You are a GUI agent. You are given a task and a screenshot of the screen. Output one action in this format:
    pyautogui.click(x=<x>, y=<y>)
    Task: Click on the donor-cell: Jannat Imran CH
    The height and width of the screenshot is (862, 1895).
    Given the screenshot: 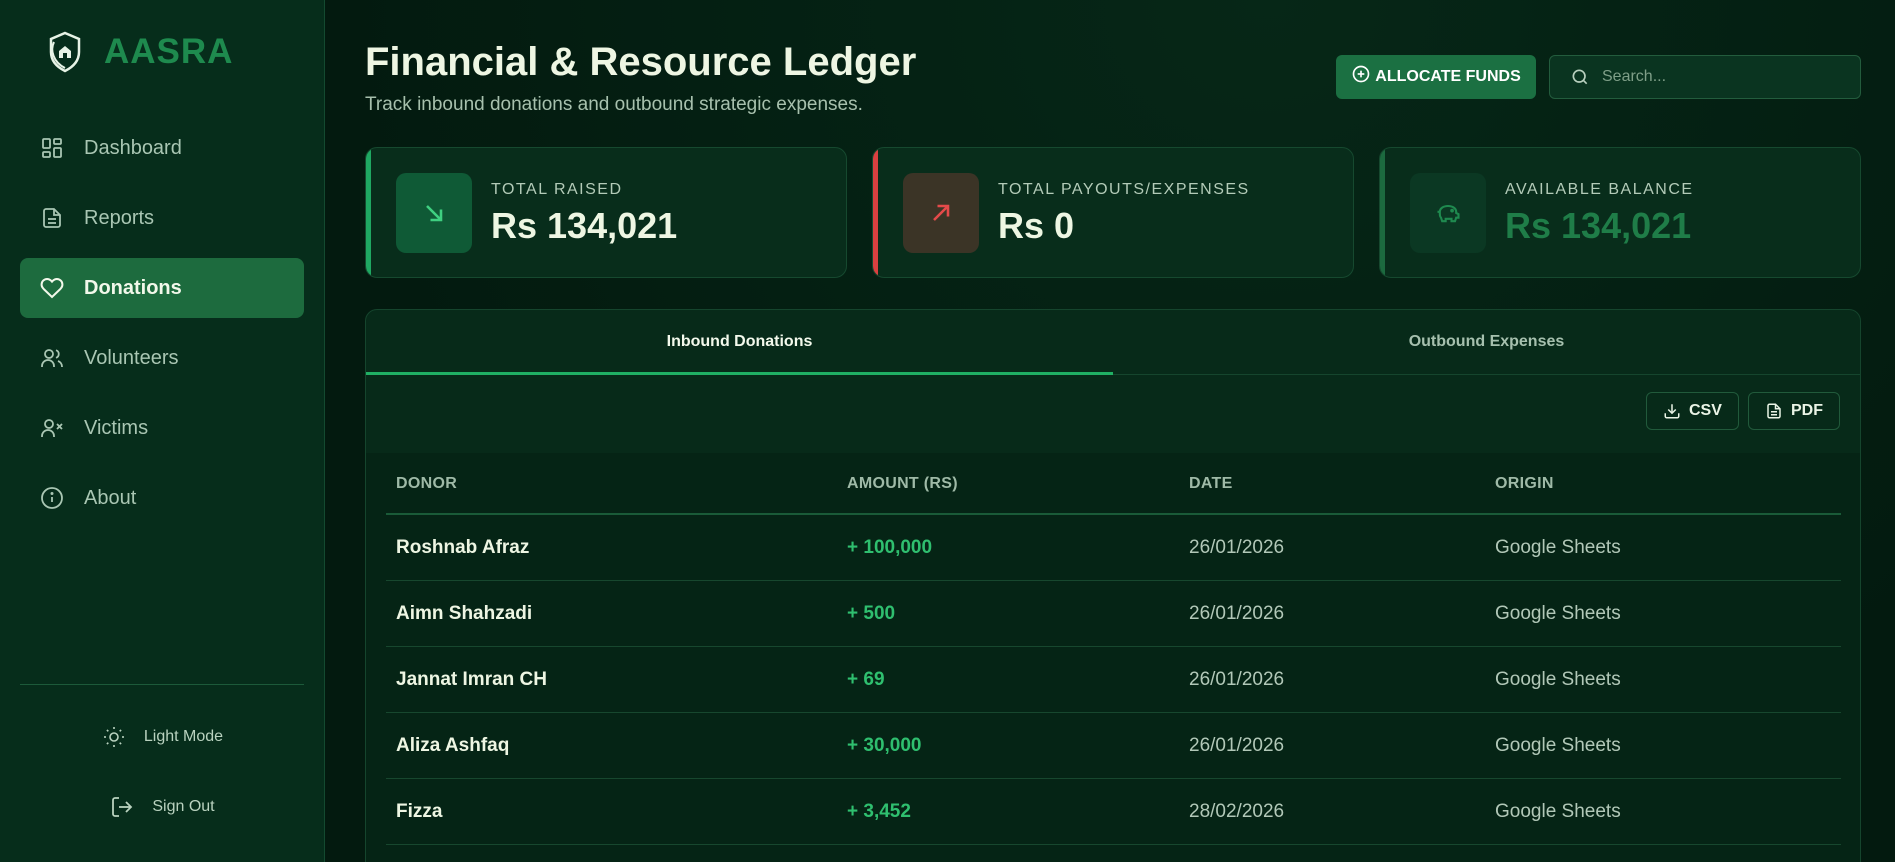 What is the action you would take?
    pyautogui.click(x=471, y=679)
    